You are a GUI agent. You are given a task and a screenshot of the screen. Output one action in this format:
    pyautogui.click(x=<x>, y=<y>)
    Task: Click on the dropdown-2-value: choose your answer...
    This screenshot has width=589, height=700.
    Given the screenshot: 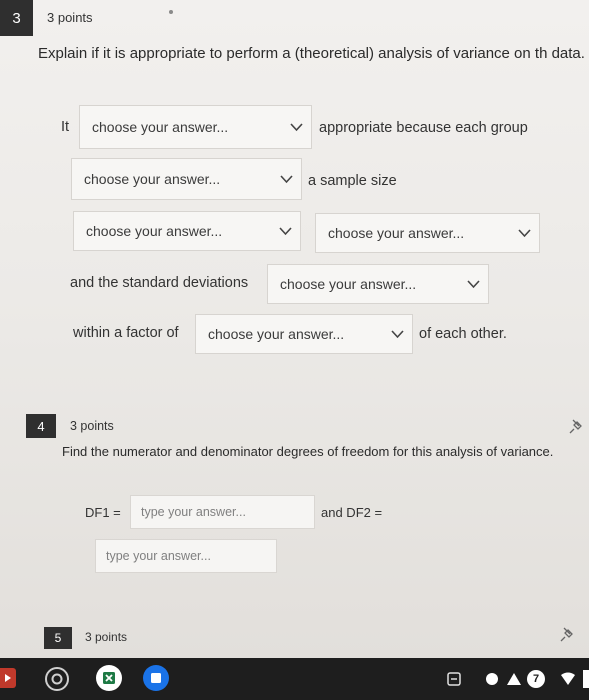 What is the action you would take?
    pyautogui.click(x=152, y=179)
    